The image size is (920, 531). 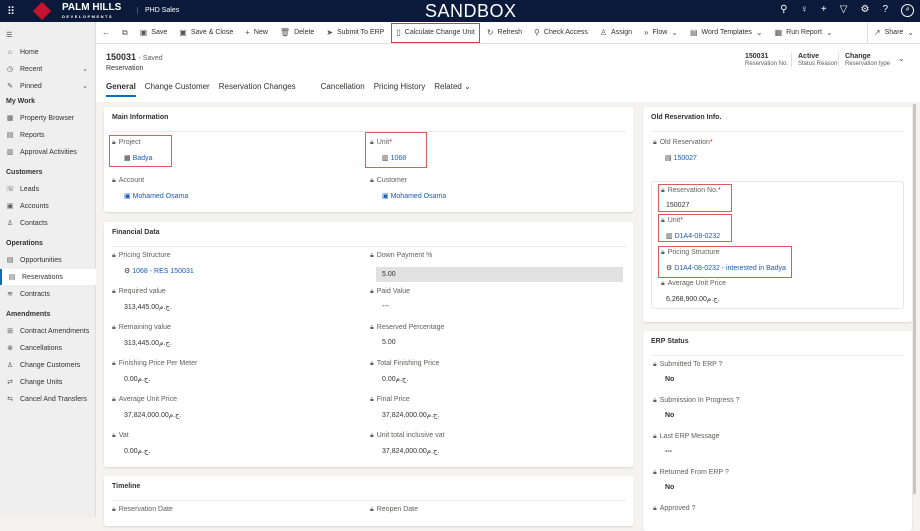 What do you see at coordinates (260, 32) in the screenshot?
I see `command-label: New` at bounding box center [260, 32].